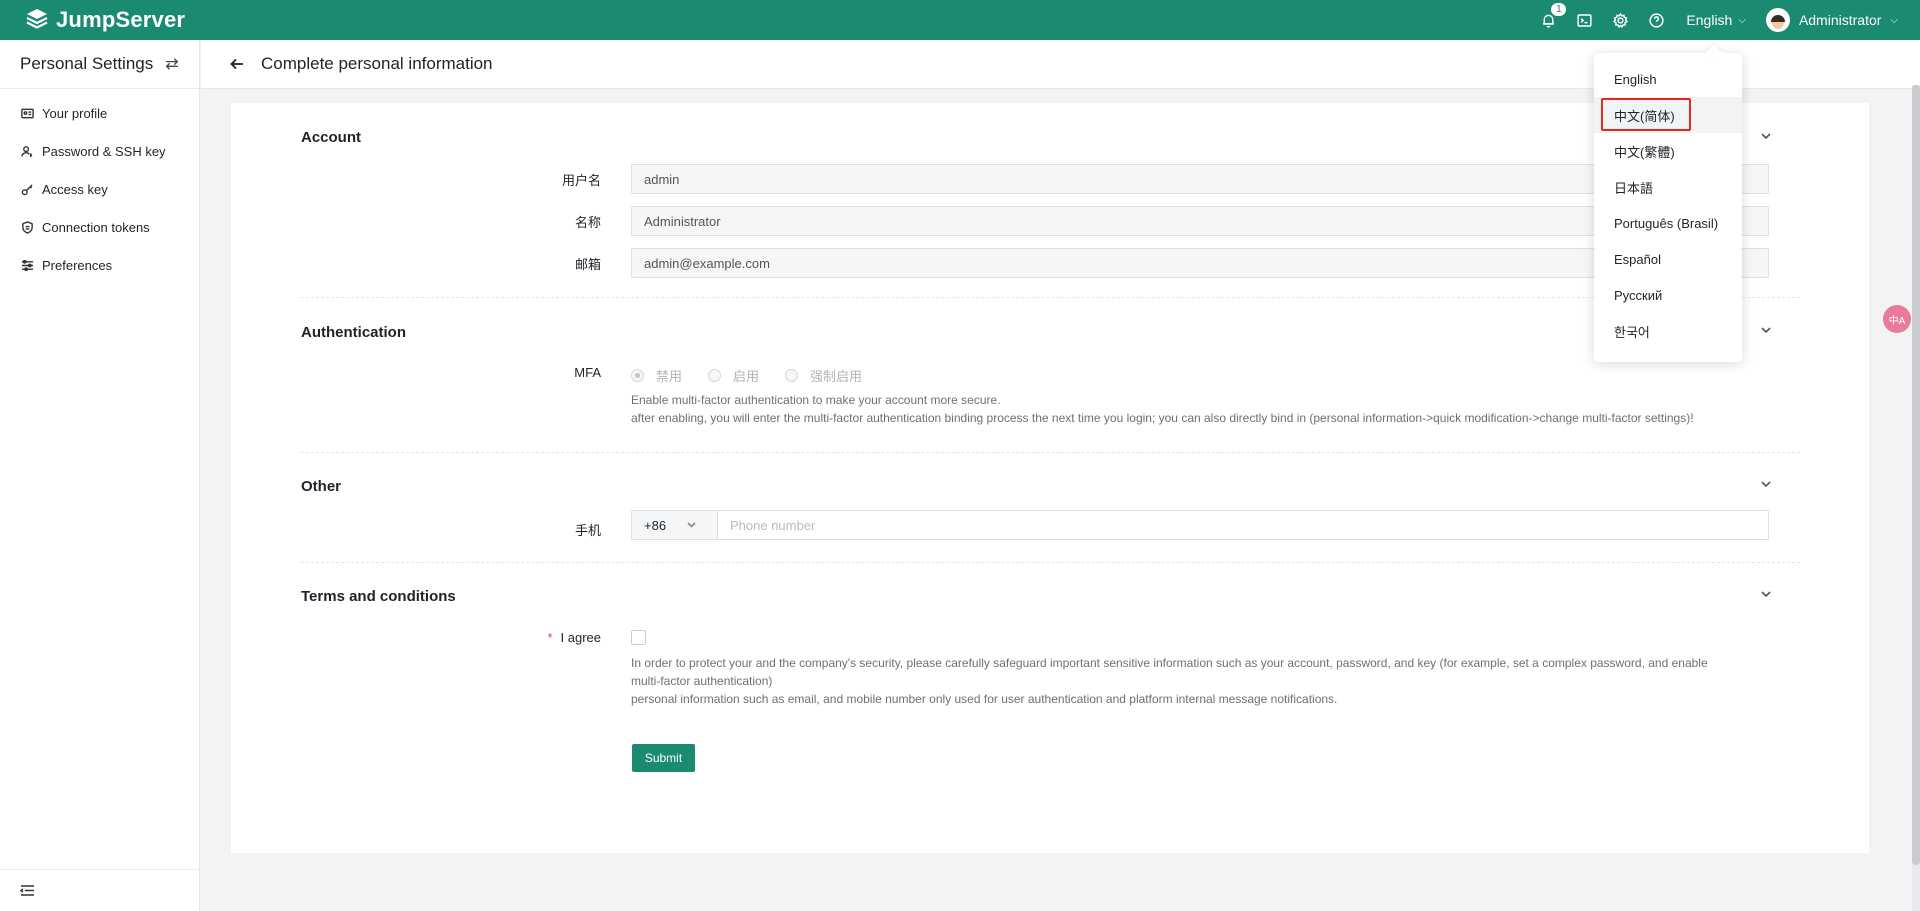  I want to click on mfa-radio-group: 禁用 启用 强制启用, so click(759, 375).